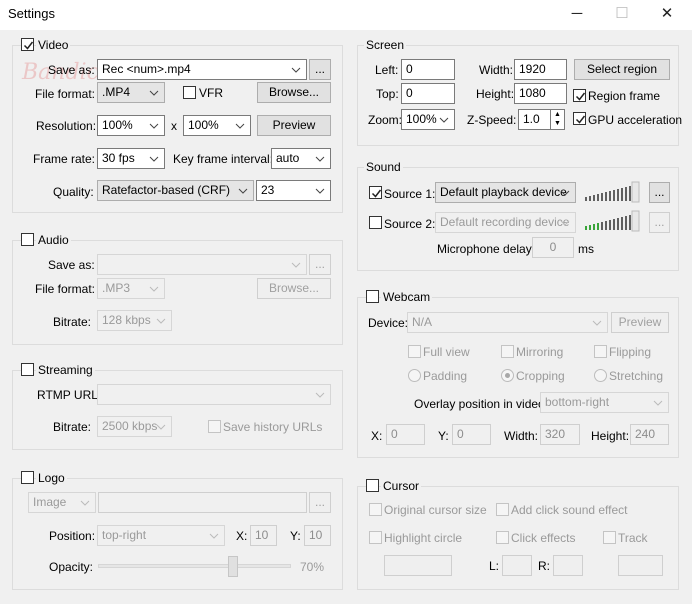  I want to click on track-color-button, so click(640, 565).